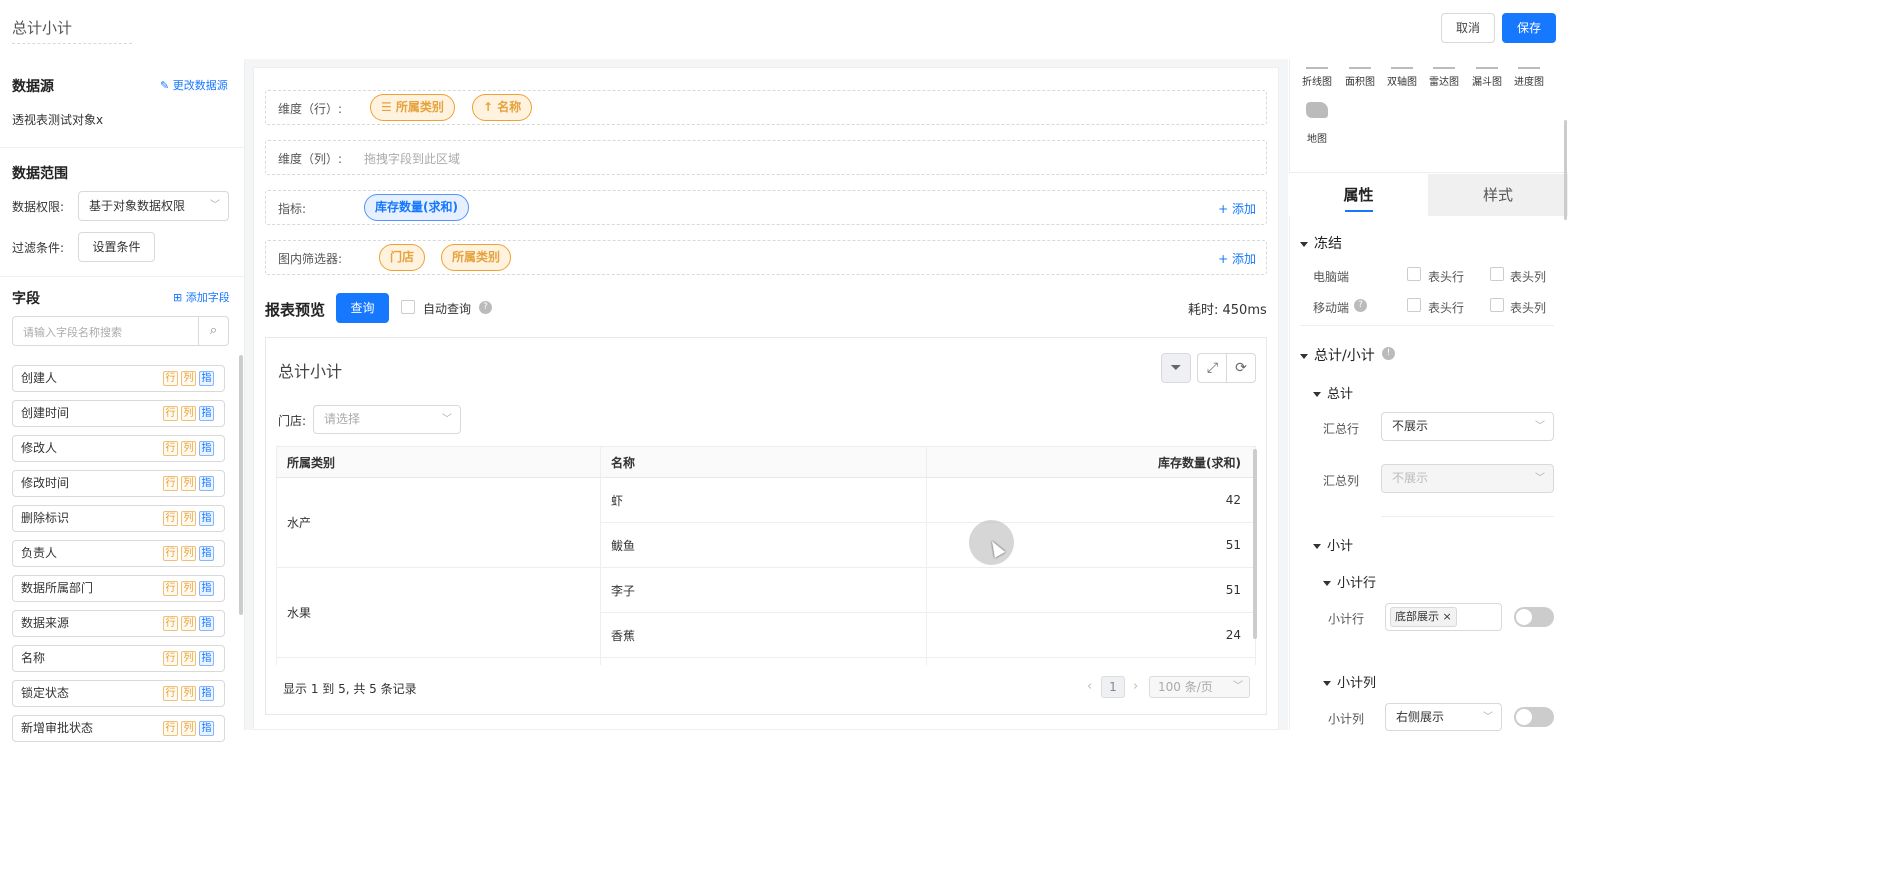 This screenshot has height=886, width=1902. What do you see at coordinates (118, 658) in the screenshot?
I see `field-item: 名称 行列指` at bounding box center [118, 658].